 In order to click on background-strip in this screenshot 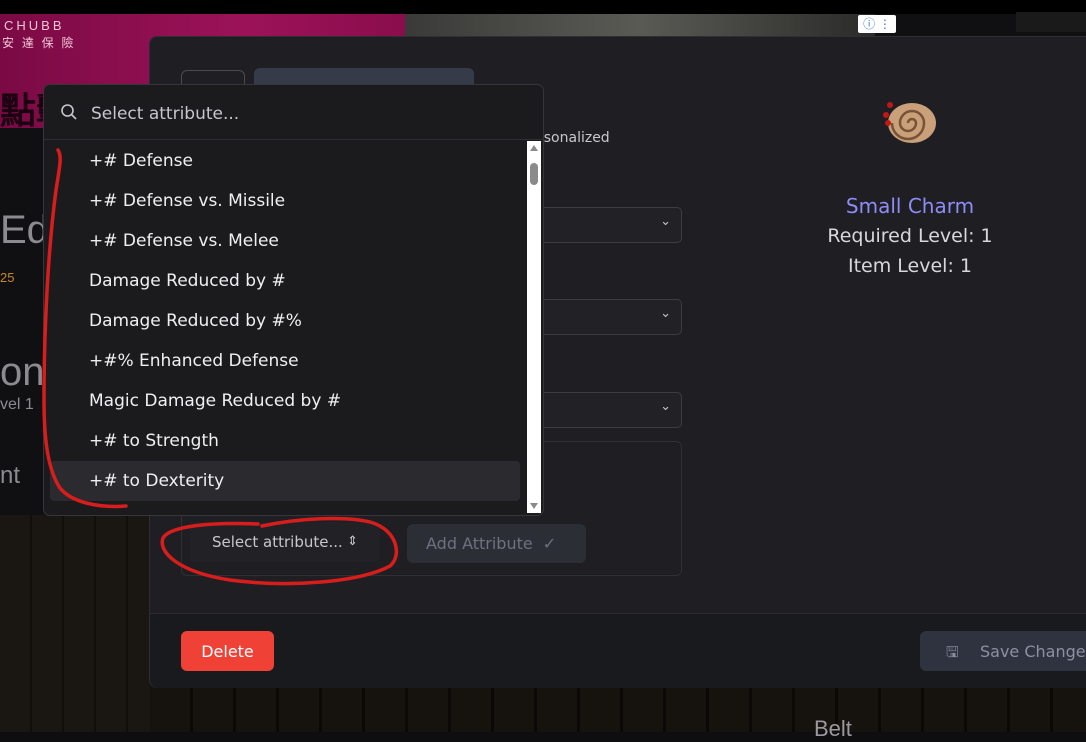, I will do `click(1051, 22)`.